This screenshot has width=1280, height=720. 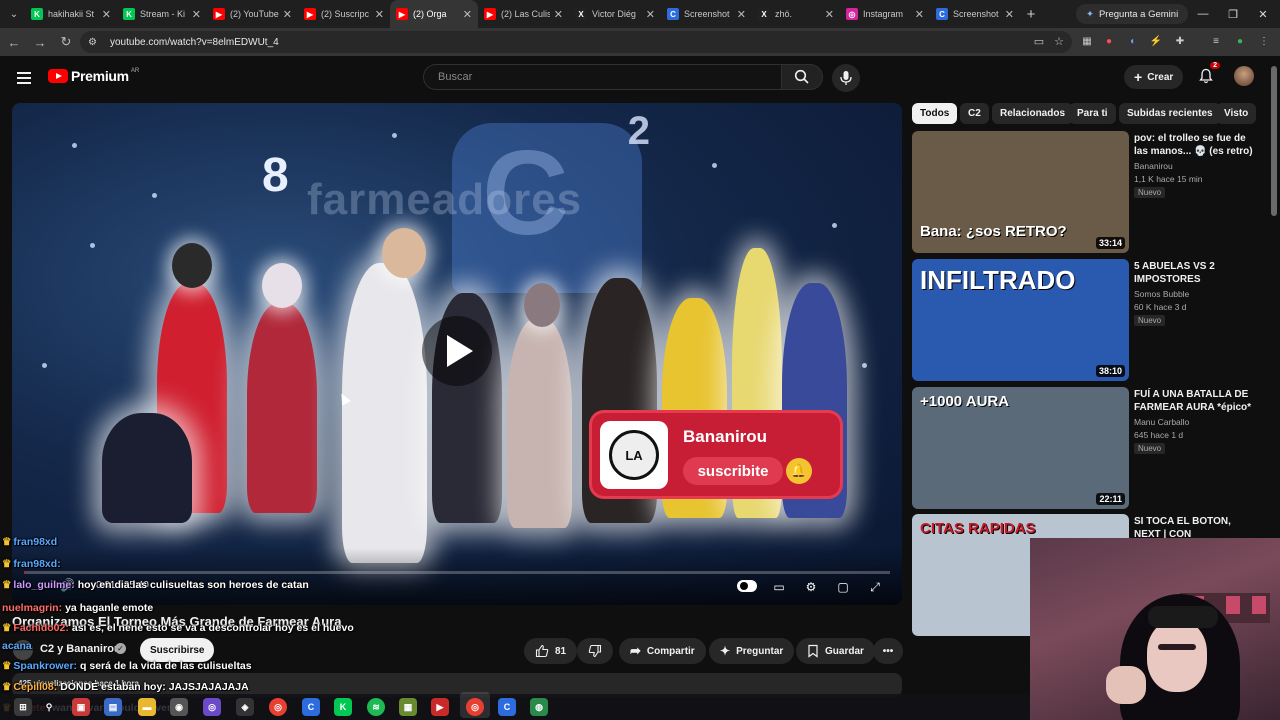 What do you see at coordinates (179, 707) in the screenshot?
I see `app-icon: ◉` at bounding box center [179, 707].